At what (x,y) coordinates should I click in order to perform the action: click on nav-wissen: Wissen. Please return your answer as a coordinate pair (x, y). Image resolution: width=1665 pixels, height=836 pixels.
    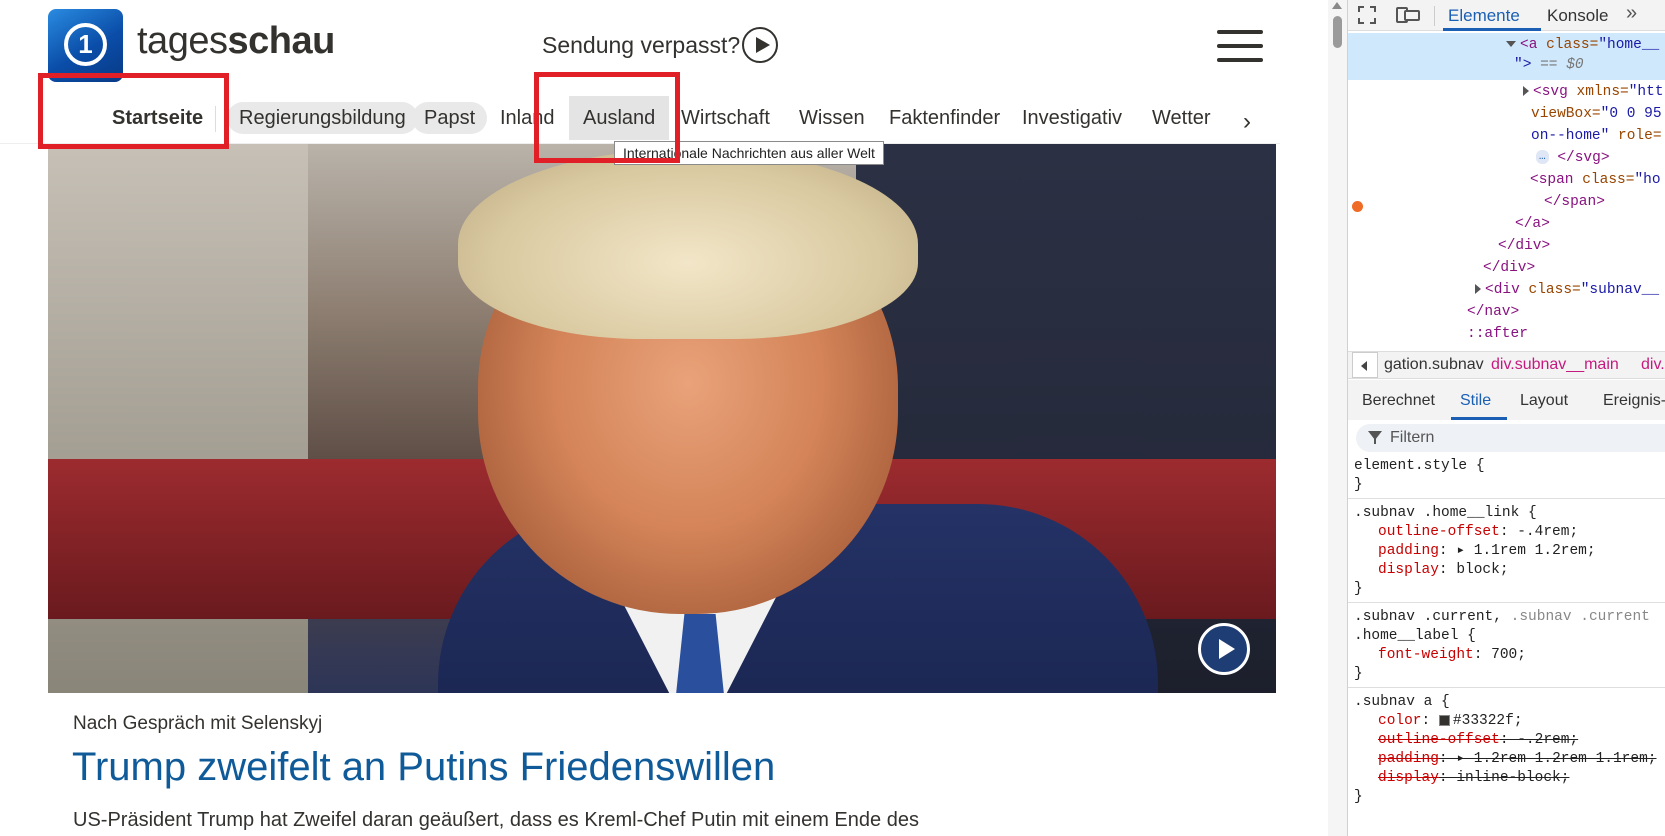
    Looking at the image, I should click on (832, 118).